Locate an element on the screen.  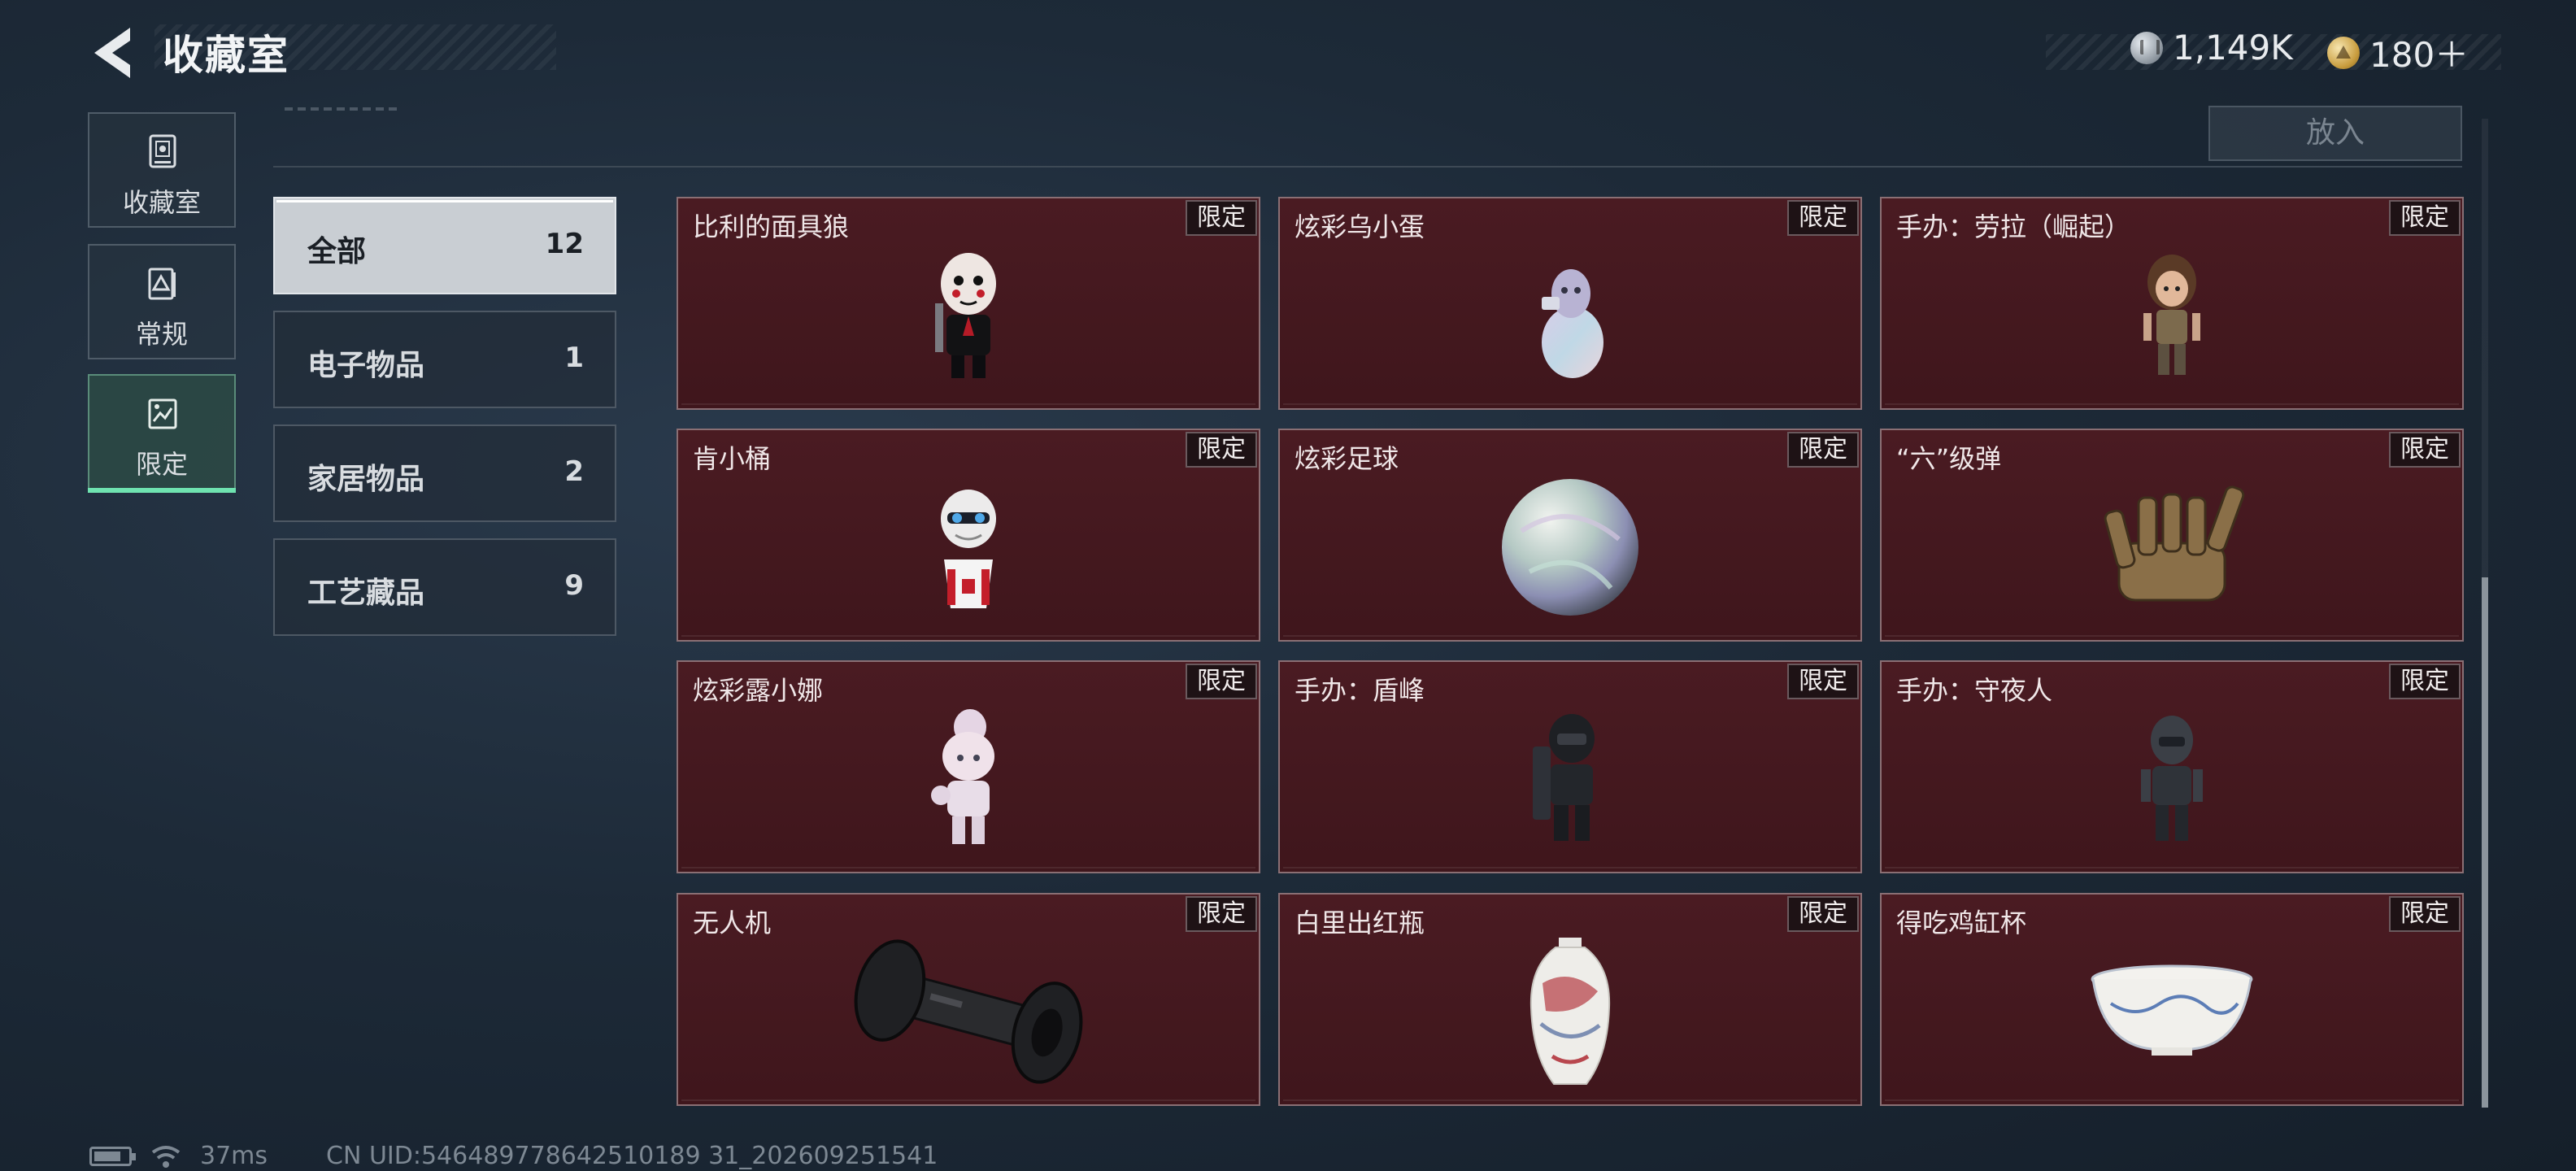
item-card: 手办：守夜人 限定 is located at coordinates (2172, 767).